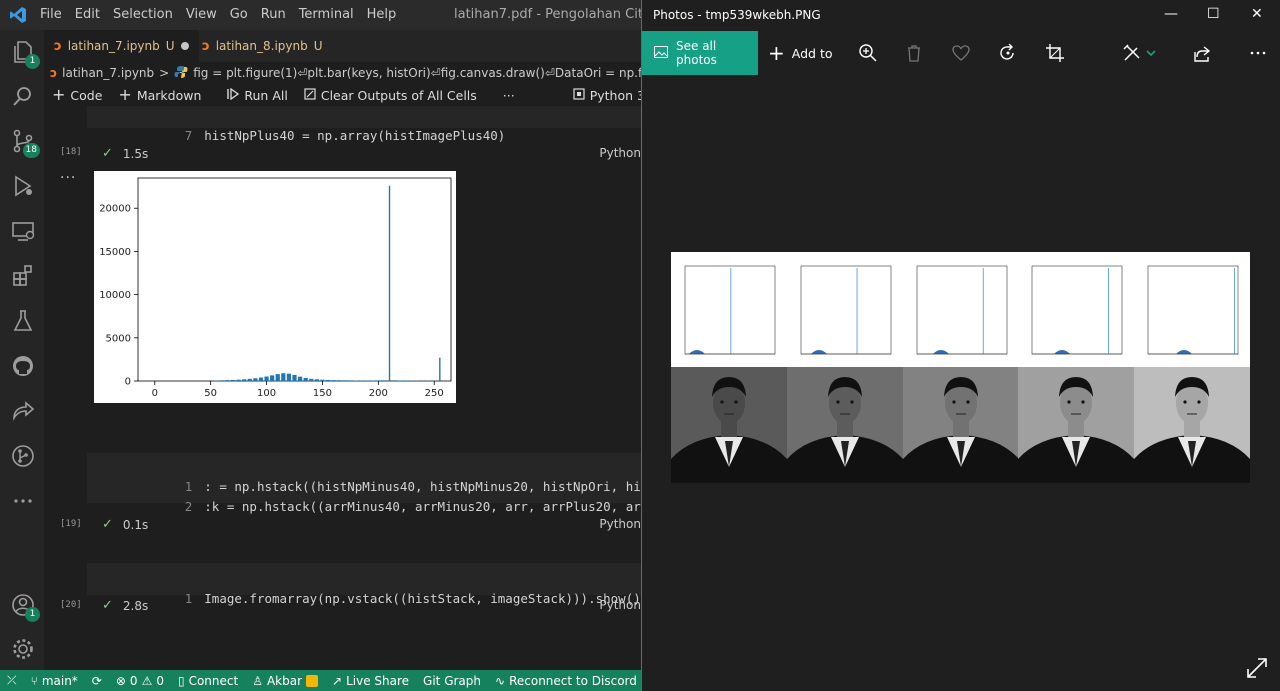 The height and width of the screenshot is (691, 1280). I want to click on testing-icon, so click(23, 321).